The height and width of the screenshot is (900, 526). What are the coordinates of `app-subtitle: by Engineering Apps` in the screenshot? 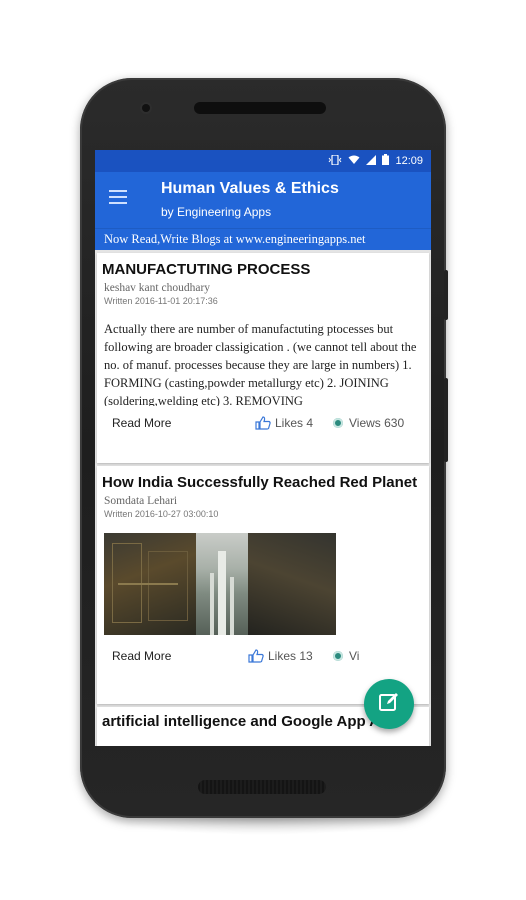 It's located at (216, 212).